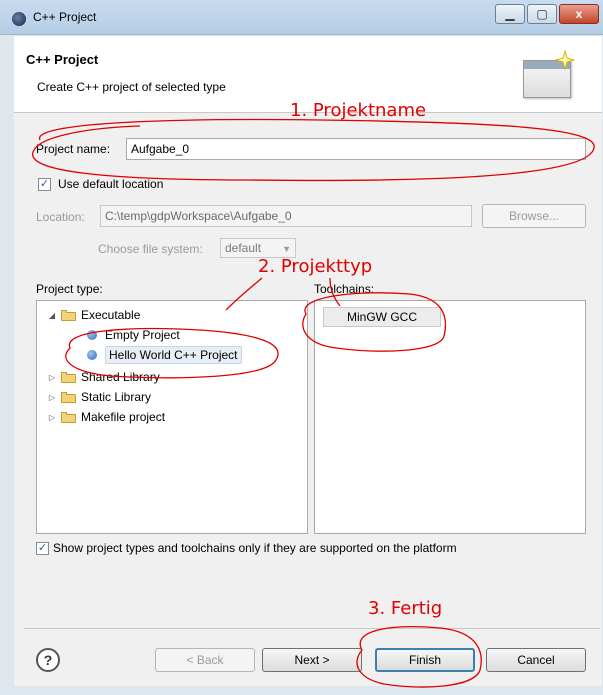 This screenshot has width=603, height=695. I want to click on scribble-toolchain, so click(374, 322).